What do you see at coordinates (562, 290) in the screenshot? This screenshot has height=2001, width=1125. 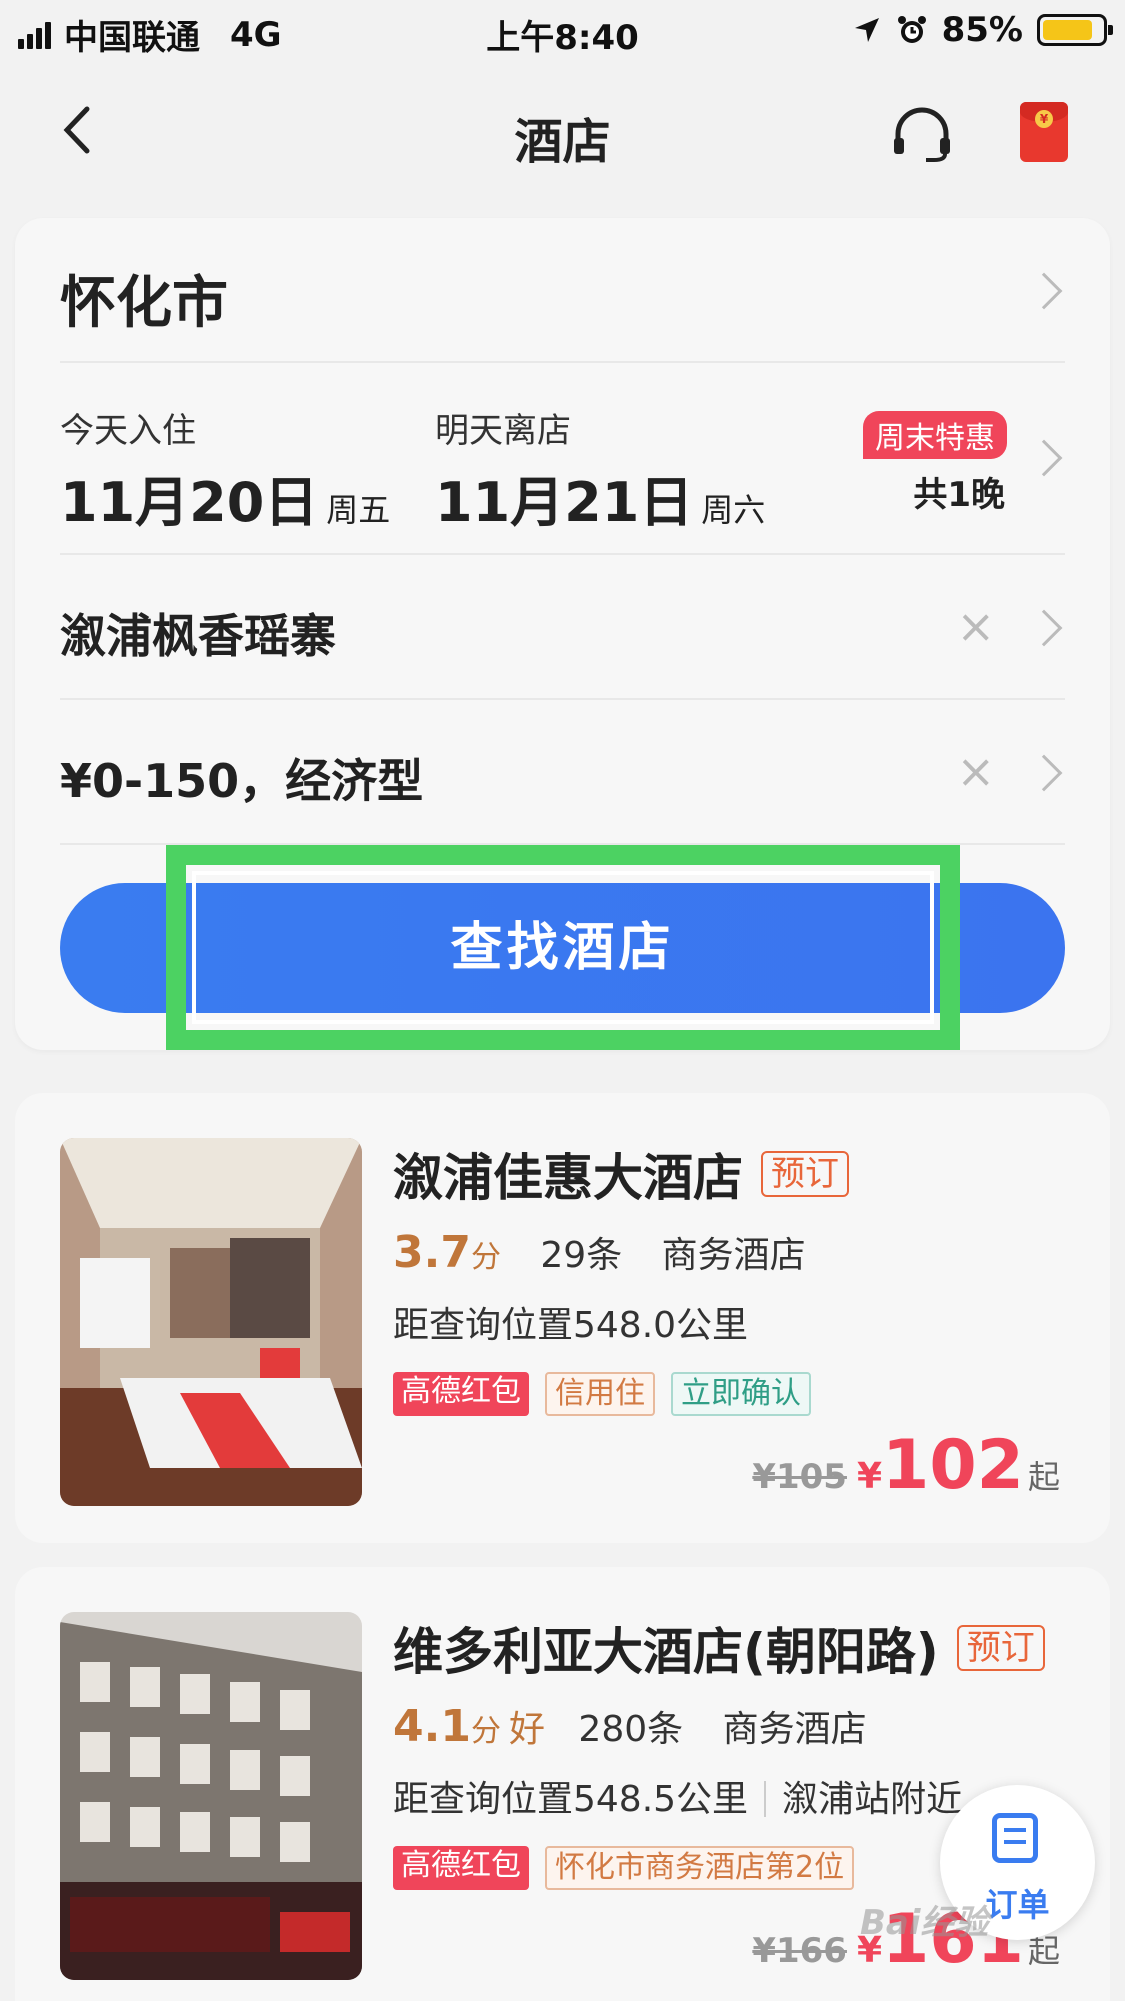 I see `city-row: 怀化市` at bounding box center [562, 290].